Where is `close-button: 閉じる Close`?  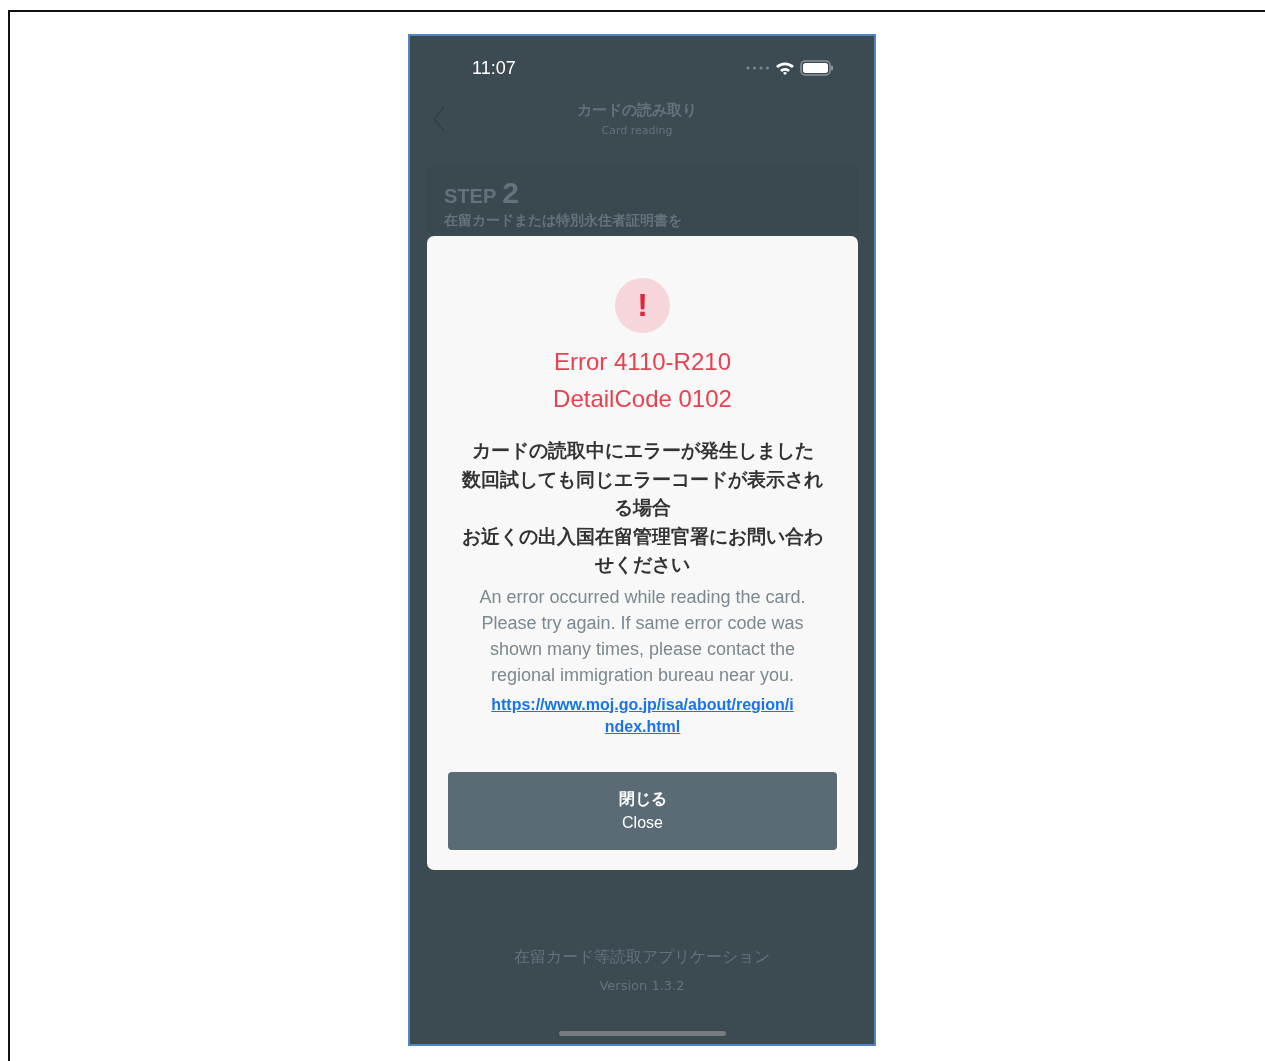 close-button: 閉じる Close is located at coordinates (642, 810).